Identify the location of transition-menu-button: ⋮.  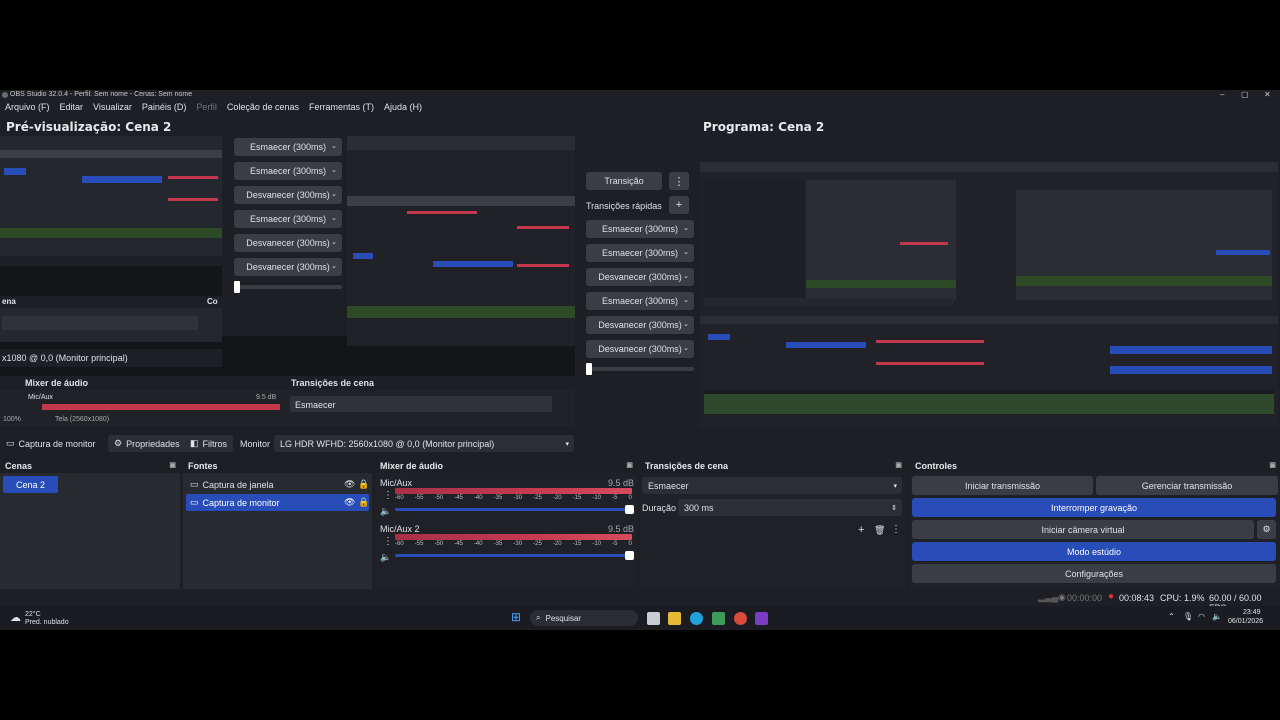
(679, 181).